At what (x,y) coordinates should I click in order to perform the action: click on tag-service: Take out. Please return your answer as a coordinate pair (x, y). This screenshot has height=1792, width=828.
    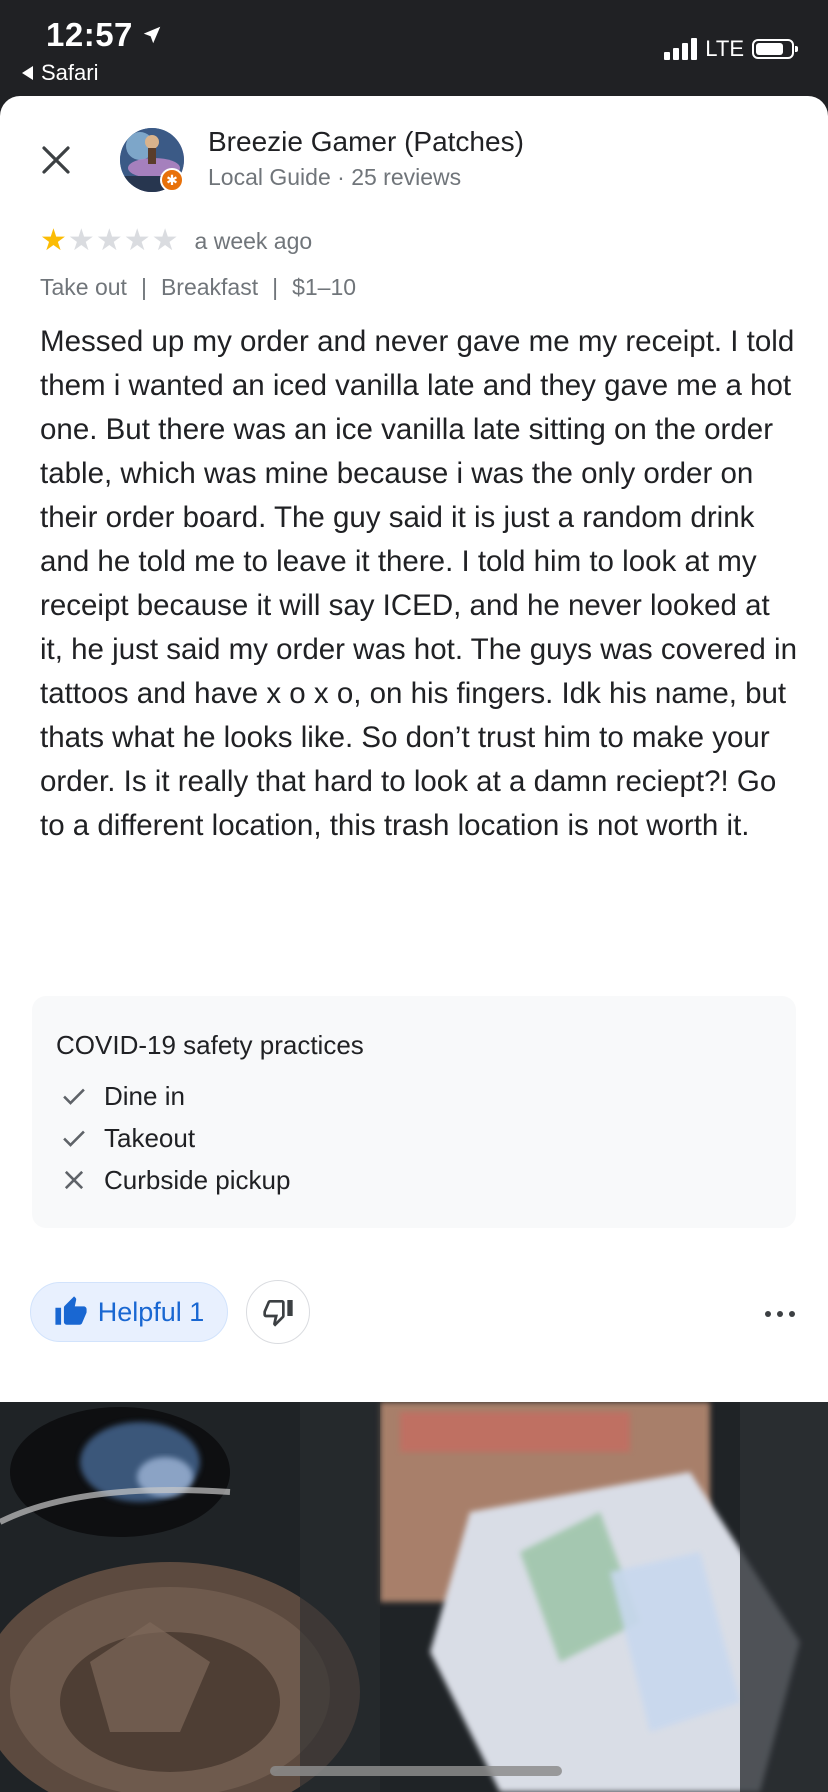
    Looking at the image, I should click on (83, 287).